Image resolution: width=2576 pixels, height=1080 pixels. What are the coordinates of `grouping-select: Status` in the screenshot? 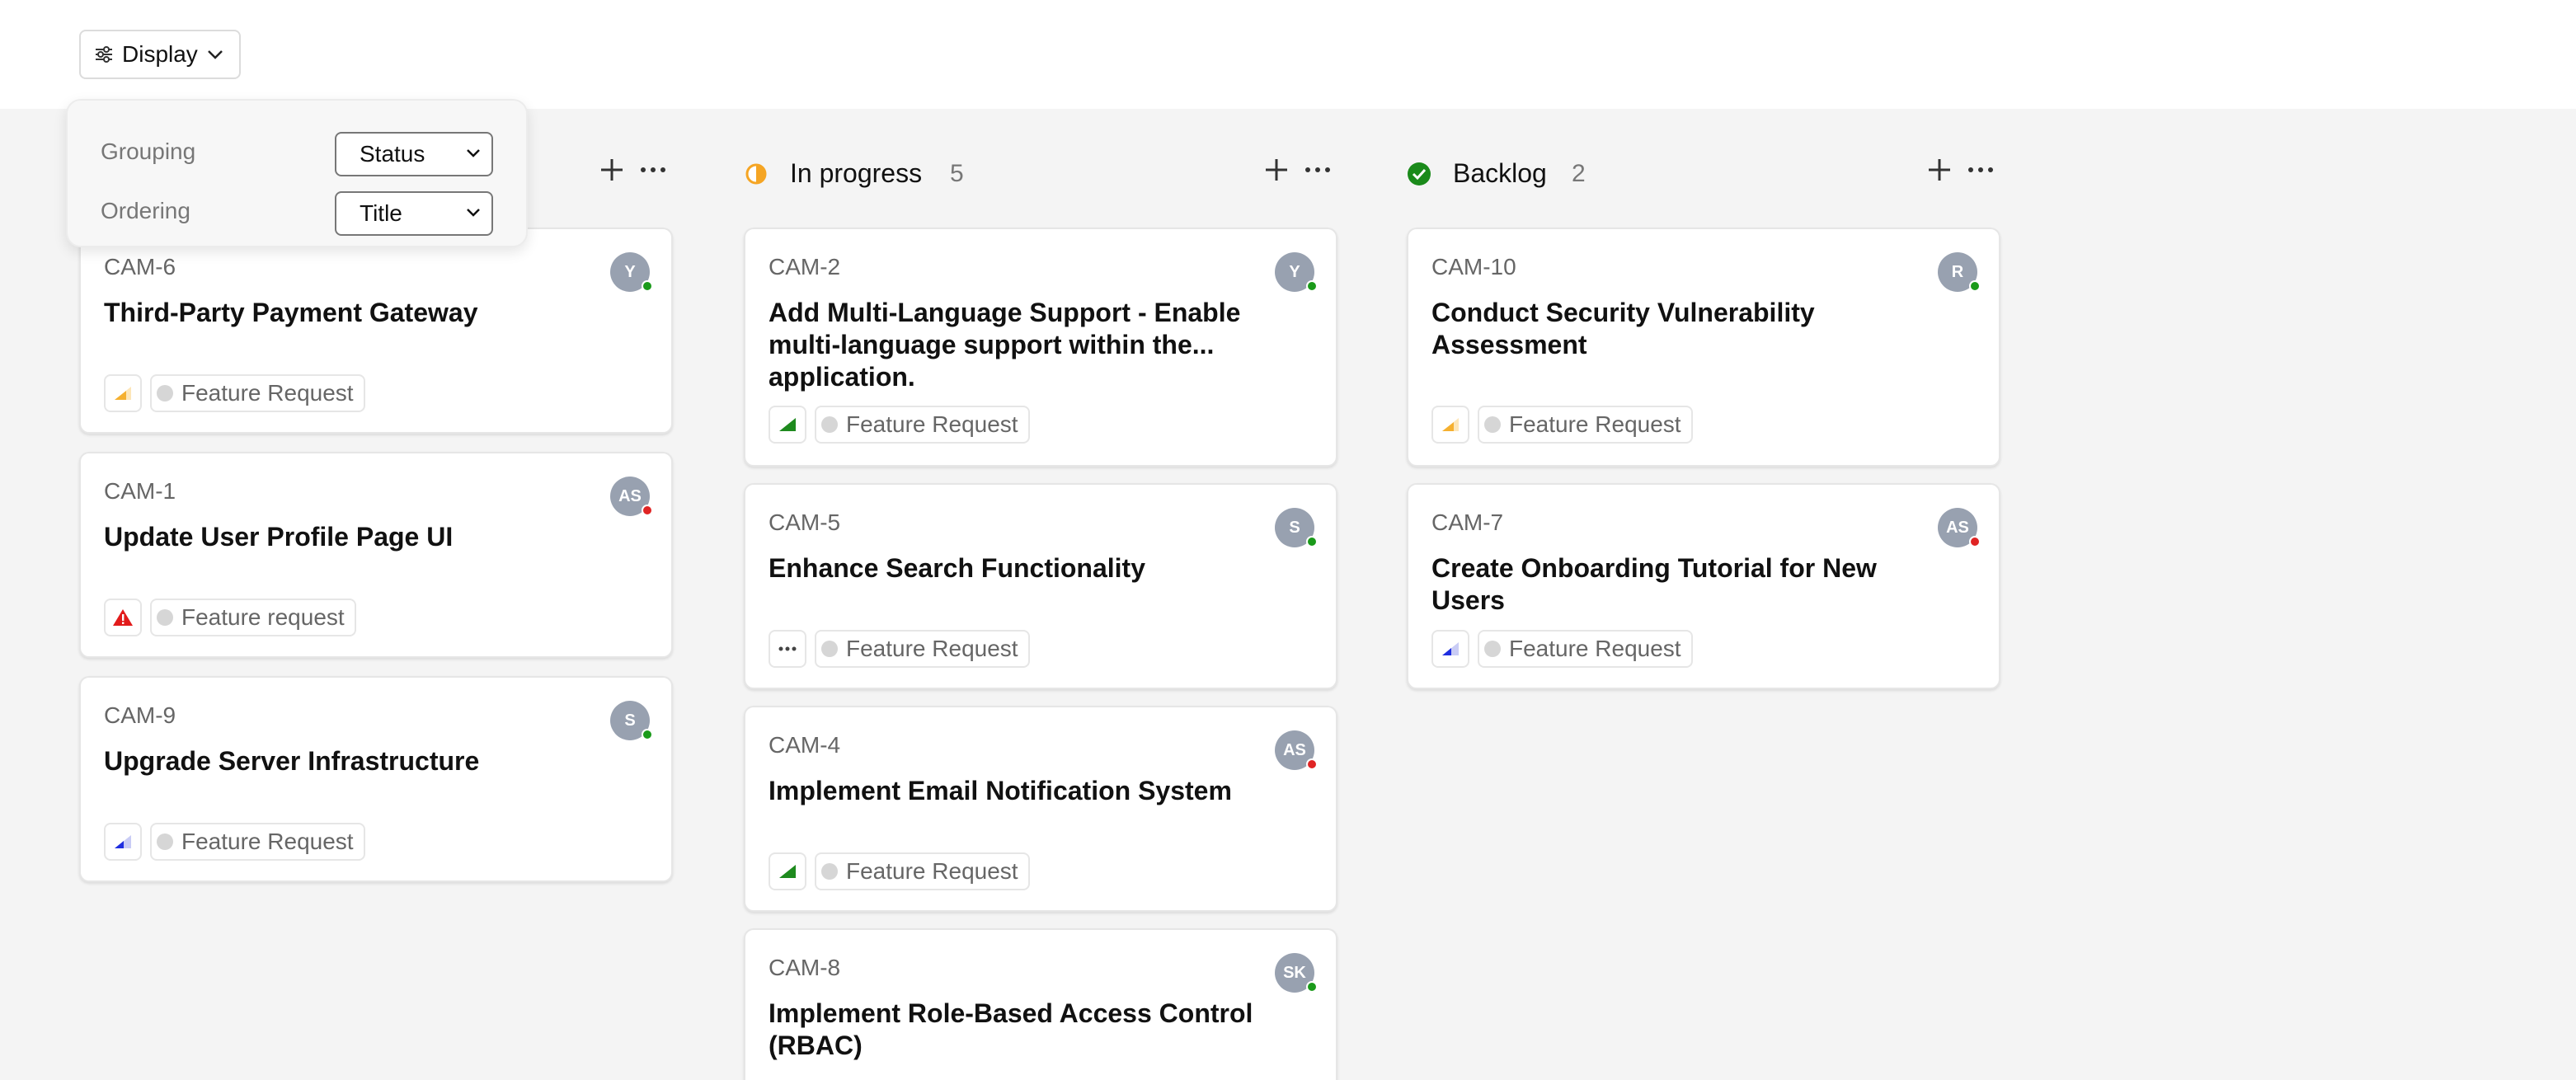 It's located at (414, 154).